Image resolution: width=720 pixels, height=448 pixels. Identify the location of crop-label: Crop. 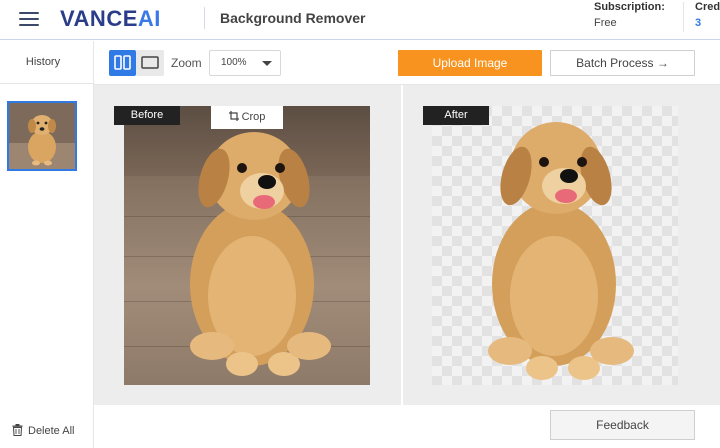
(253, 117).